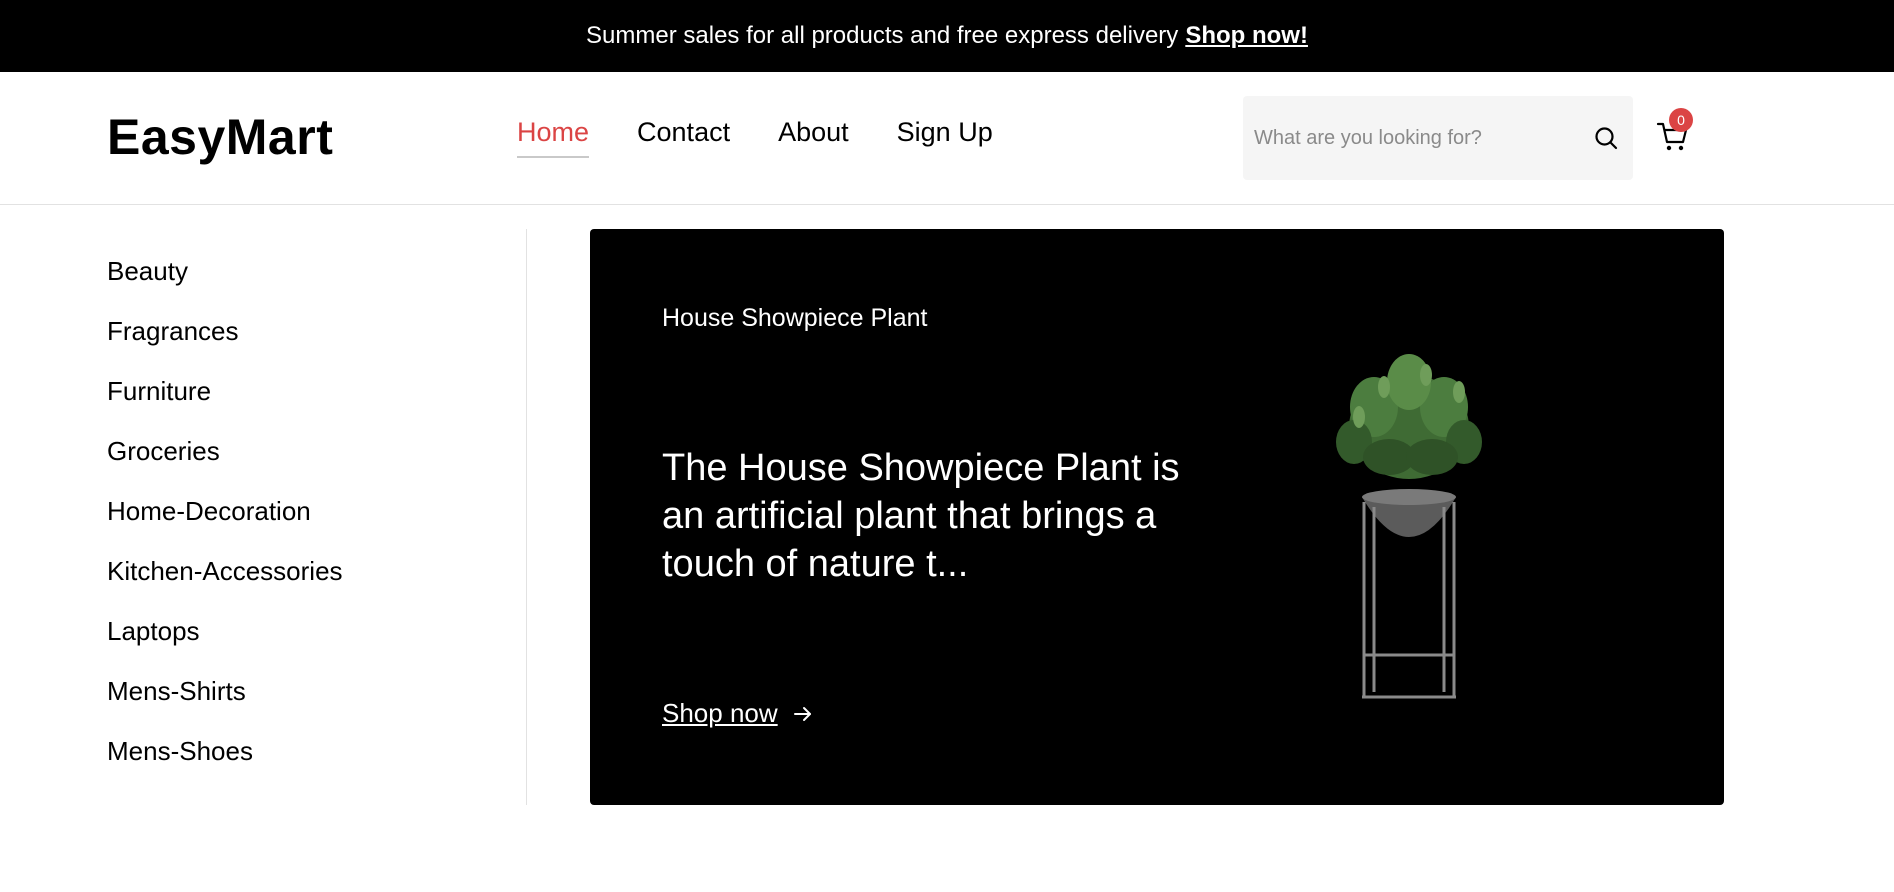 Image resolution: width=1894 pixels, height=892 pixels. Describe the element at coordinates (317, 460) in the screenshot. I see `category-groceries: Groceries` at that location.